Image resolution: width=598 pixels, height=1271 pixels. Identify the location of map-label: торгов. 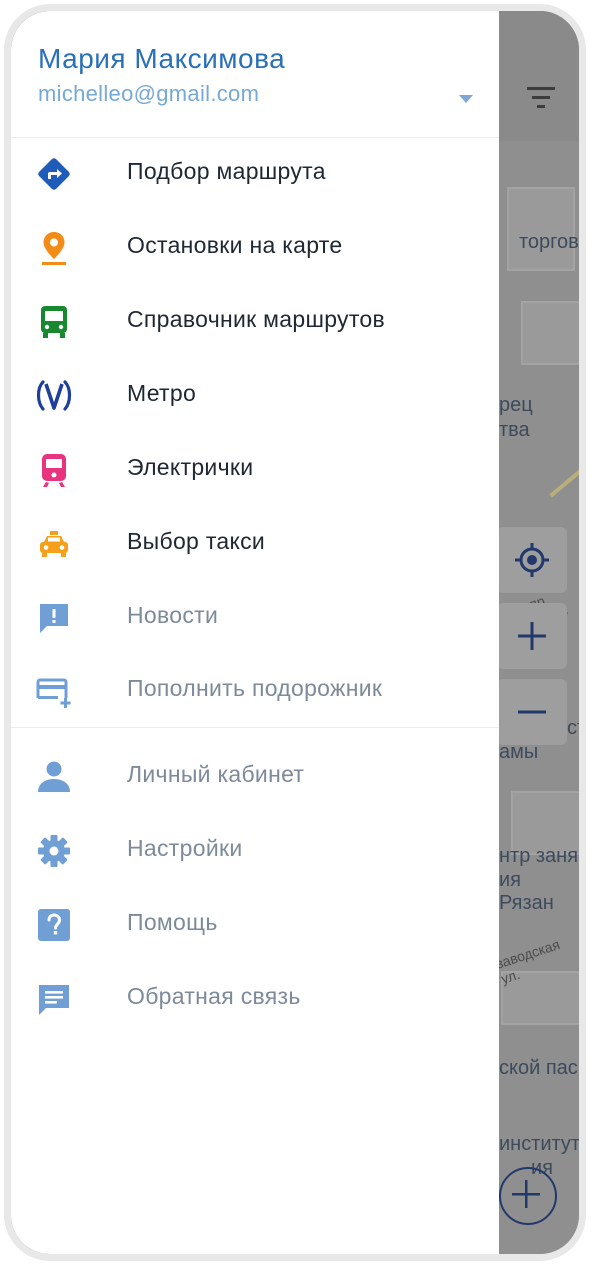
(549, 242).